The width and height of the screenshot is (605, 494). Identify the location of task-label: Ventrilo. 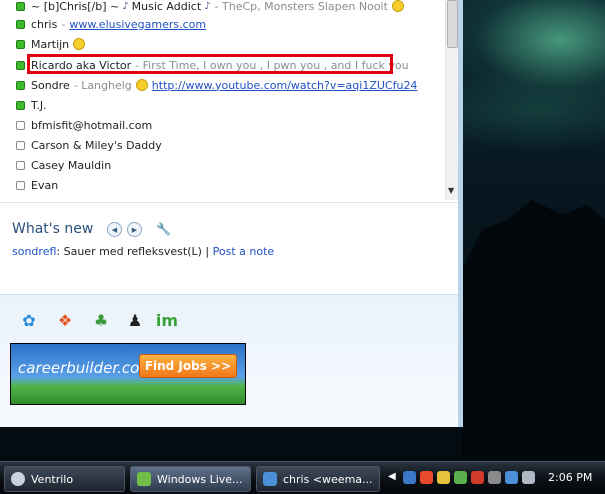
(52, 479).